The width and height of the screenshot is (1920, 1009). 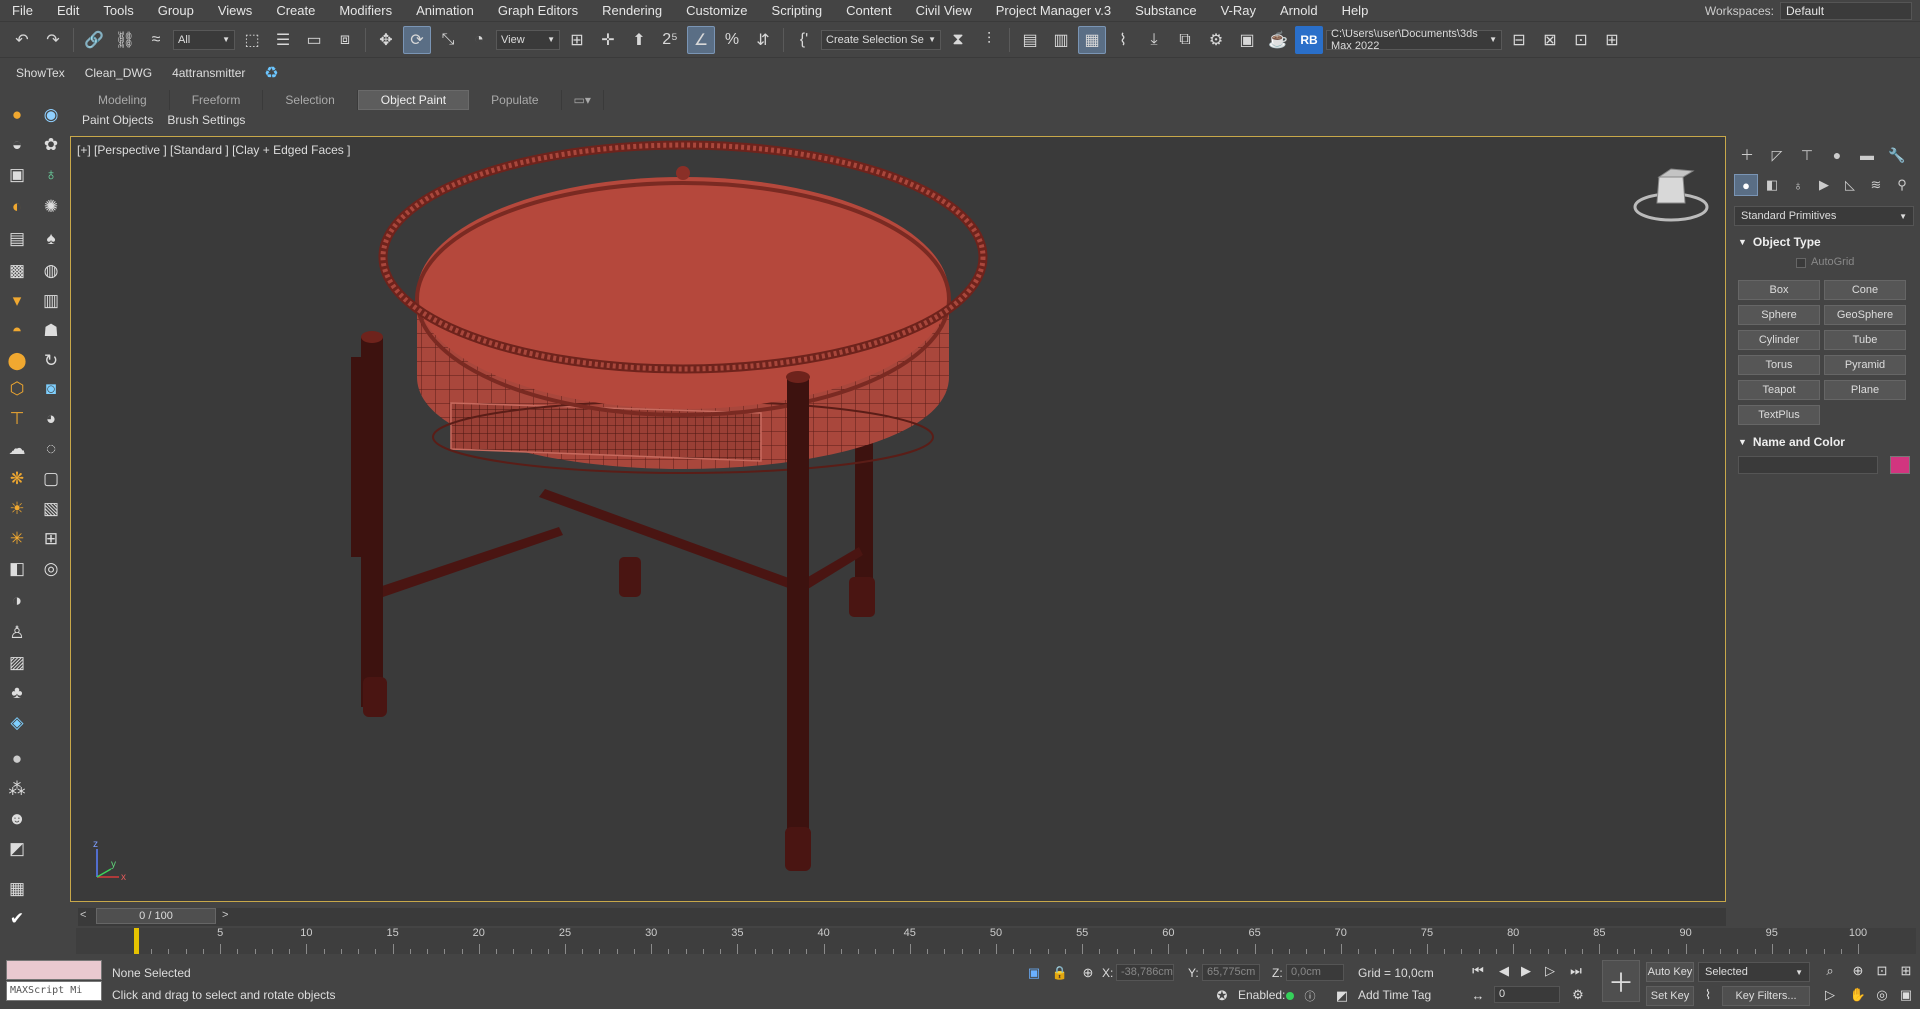 What do you see at coordinates (1309, 39) in the screenshot?
I see `rb-plugin-button: RB` at bounding box center [1309, 39].